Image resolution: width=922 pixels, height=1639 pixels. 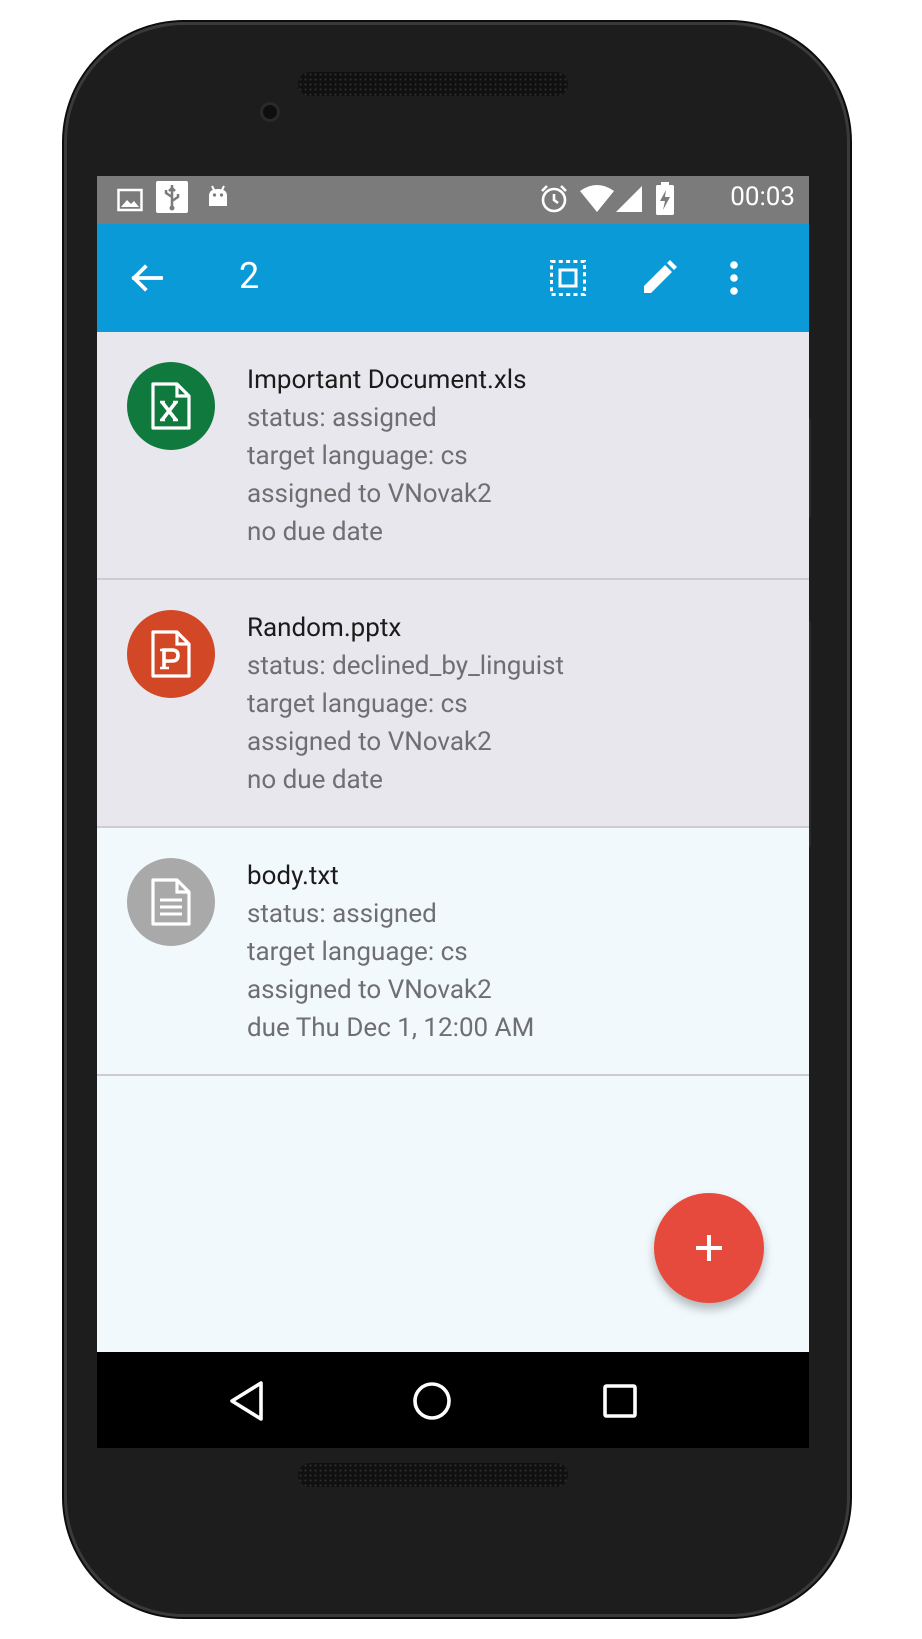 What do you see at coordinates (554, 201) in the screenshot?
I see `alarm-icon` at bounding box center [554, 201].